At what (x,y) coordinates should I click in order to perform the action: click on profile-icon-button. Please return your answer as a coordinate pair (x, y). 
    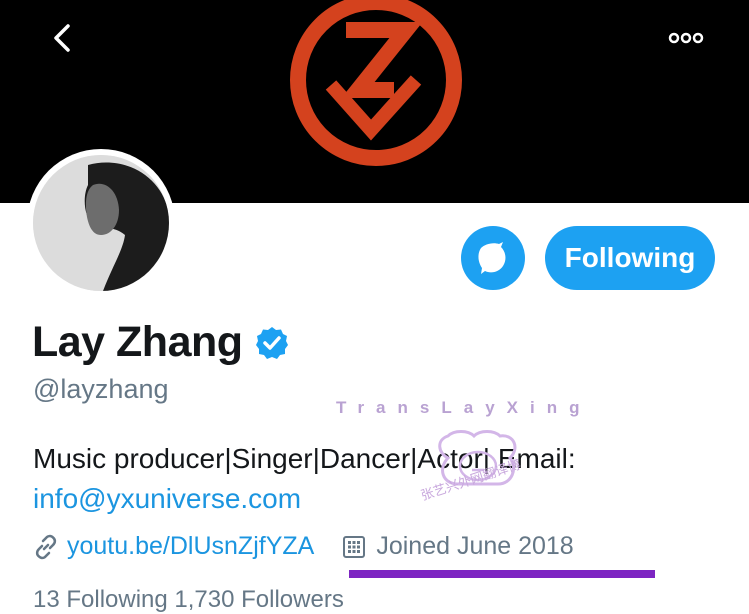
    Looking at the image, I should click on (493, 258).